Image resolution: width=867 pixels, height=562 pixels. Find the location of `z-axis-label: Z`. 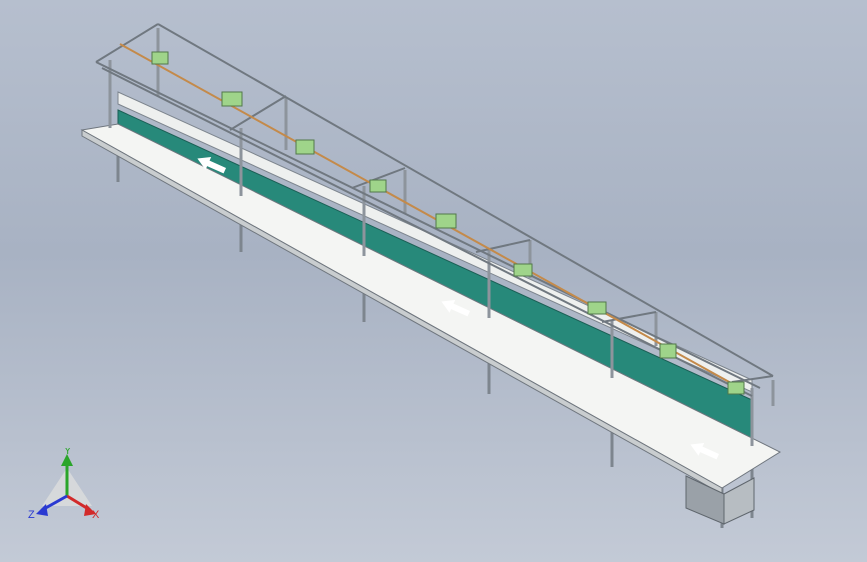

z-axis-label: Z is located at coordinates (31, 515).